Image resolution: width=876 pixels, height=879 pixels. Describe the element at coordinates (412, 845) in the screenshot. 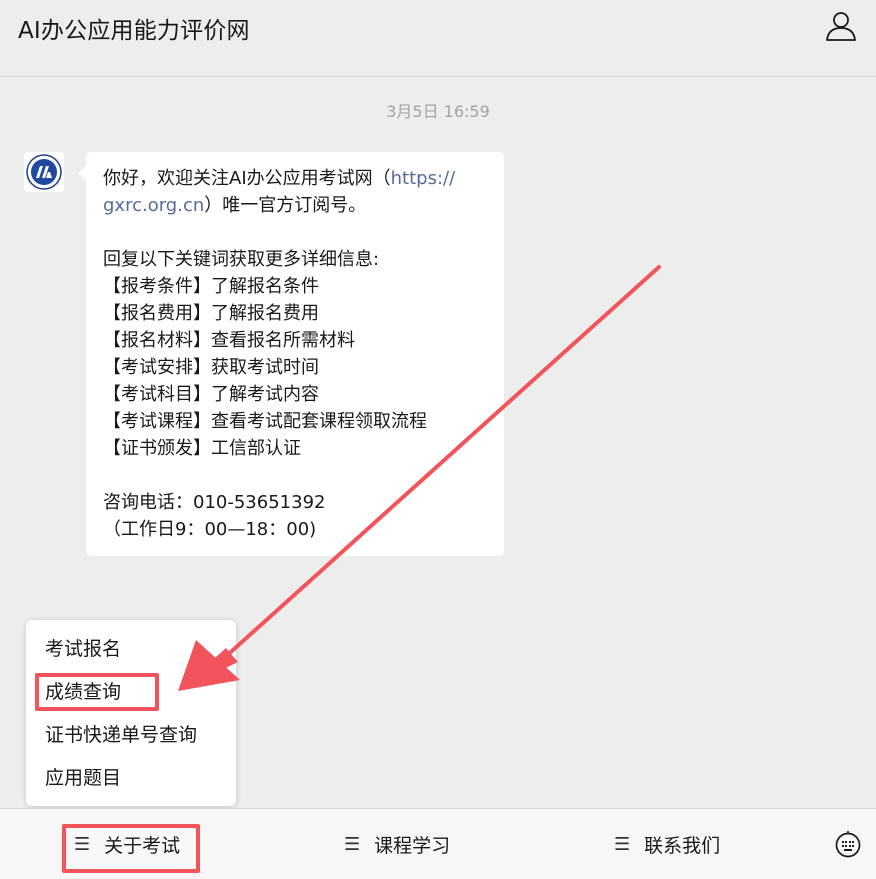

I see `menu-label: 课程学习` at that location.